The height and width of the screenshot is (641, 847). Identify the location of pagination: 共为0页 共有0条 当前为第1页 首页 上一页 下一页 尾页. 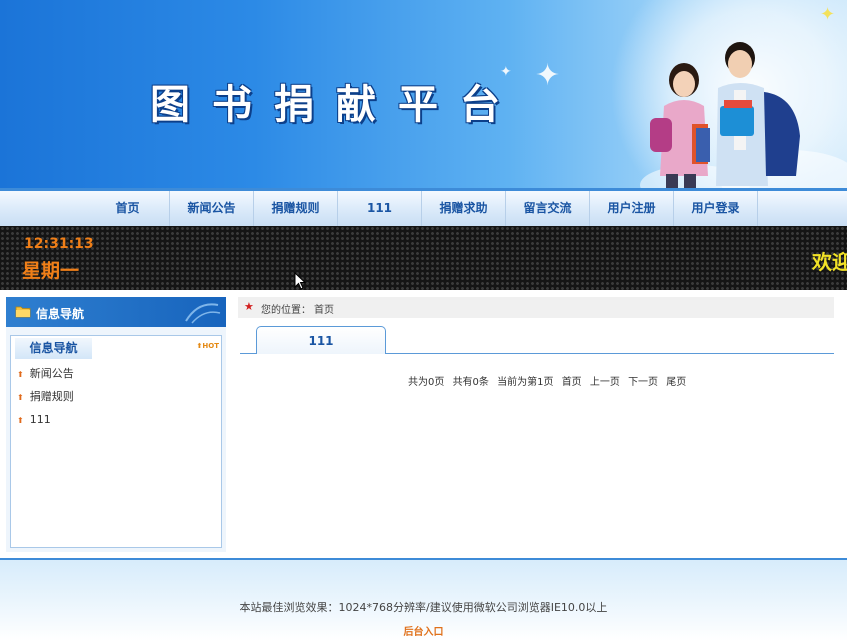
(549, 380).